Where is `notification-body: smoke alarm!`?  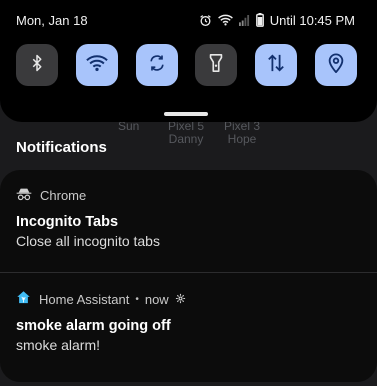 notification-body: smoke alarm! is located at coordinates (58, 345).